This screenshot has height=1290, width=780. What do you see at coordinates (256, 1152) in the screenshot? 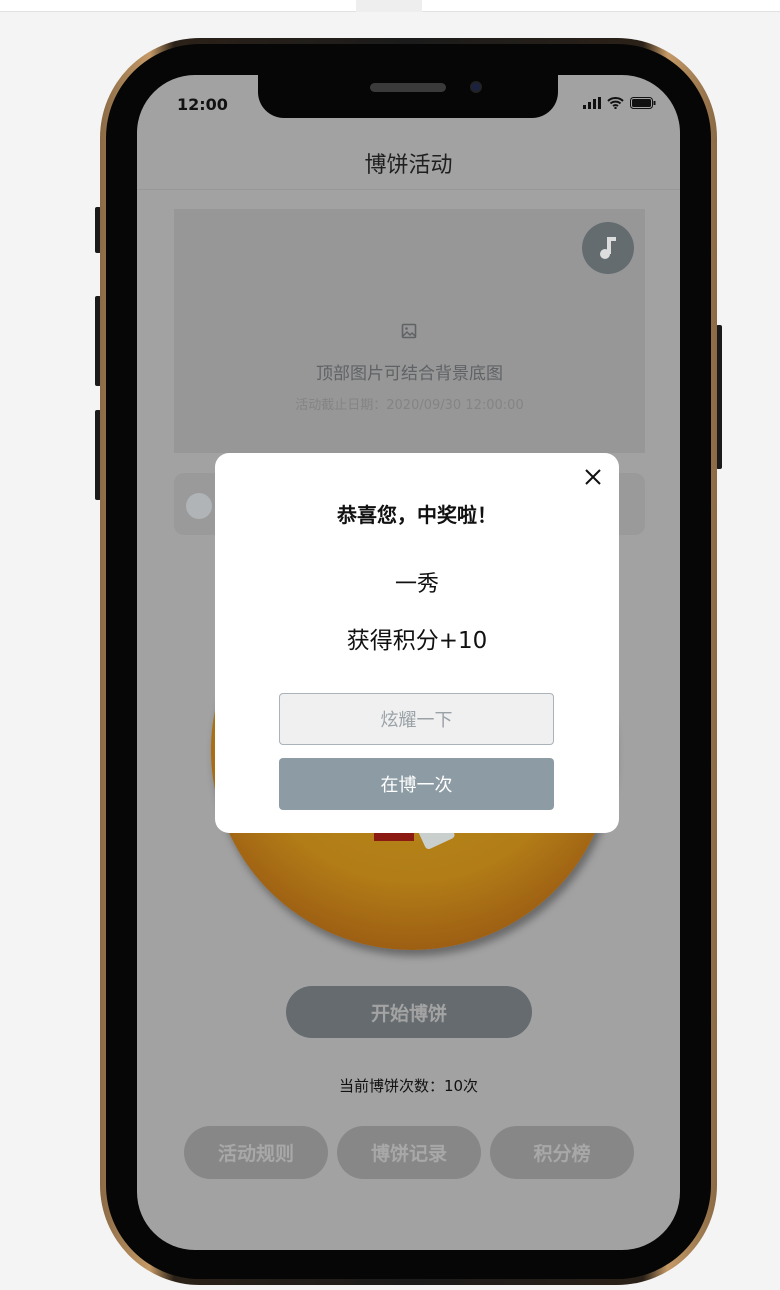
I see `rules-button: 活动规则` at bounding box center [256, 1152].